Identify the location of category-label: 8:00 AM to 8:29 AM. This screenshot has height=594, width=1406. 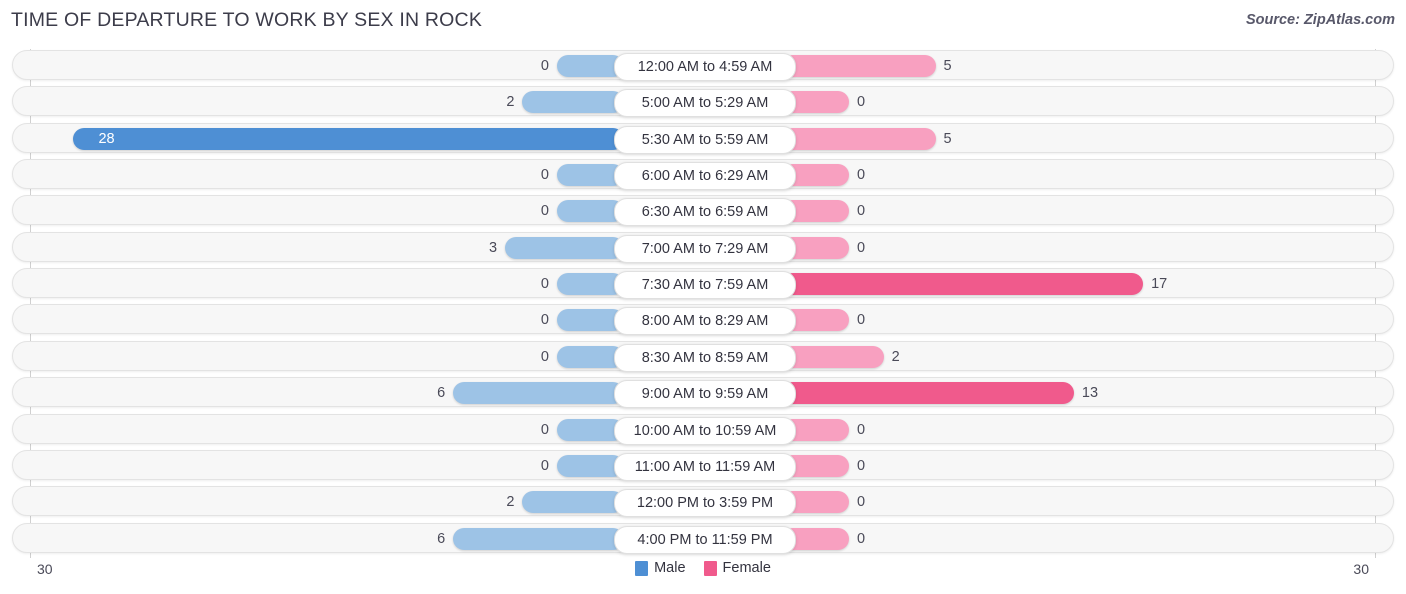
(705, 321).